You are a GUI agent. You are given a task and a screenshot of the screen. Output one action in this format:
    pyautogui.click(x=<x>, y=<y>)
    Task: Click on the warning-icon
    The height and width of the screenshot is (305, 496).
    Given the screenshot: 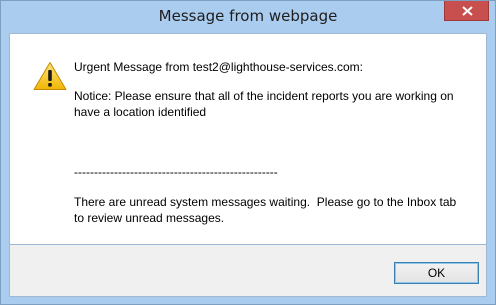 What is the action you would take?
    pyautogui.click(x=50, y=76)
    